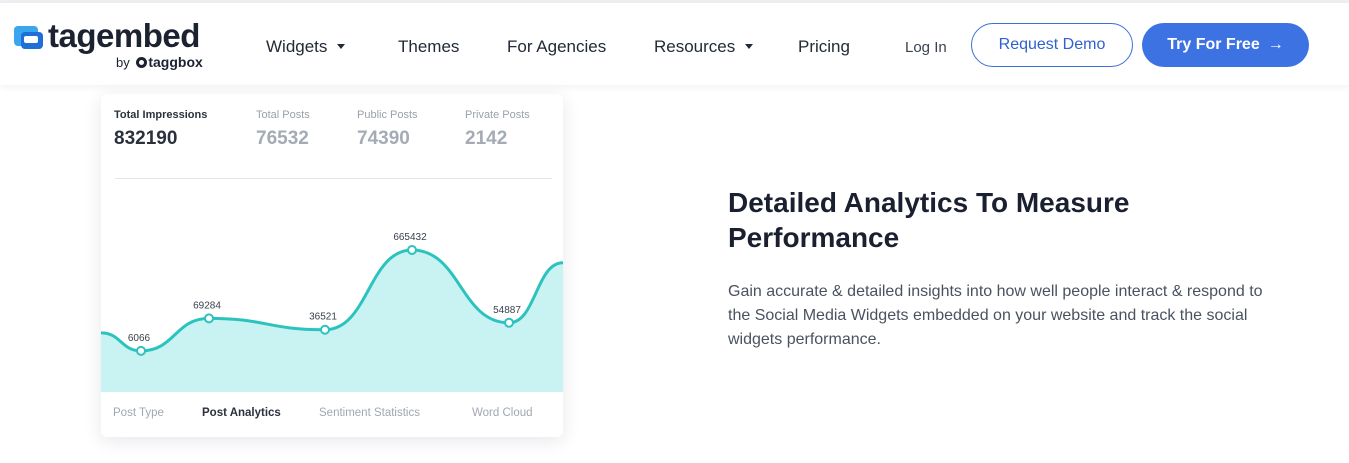 The height and width of the screenshot is (463, 1349). Describe the element at coordinates (497, 115) in the screenshot. I see `stat-label: Private Posts` at that location.